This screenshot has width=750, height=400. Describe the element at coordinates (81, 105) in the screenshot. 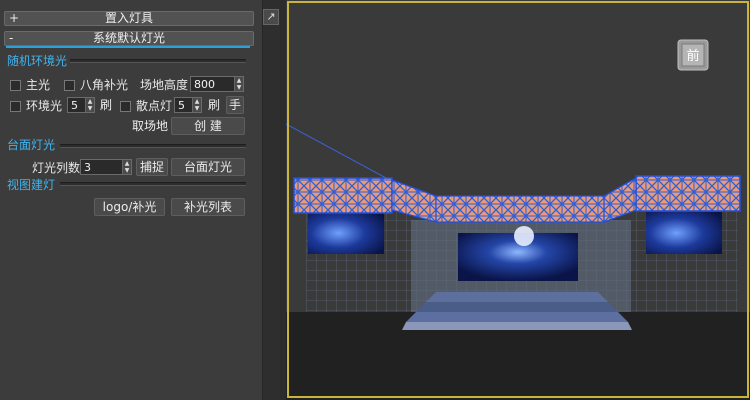

I see `ambient-count-spinner: 5 ▲ ▼` at that location.